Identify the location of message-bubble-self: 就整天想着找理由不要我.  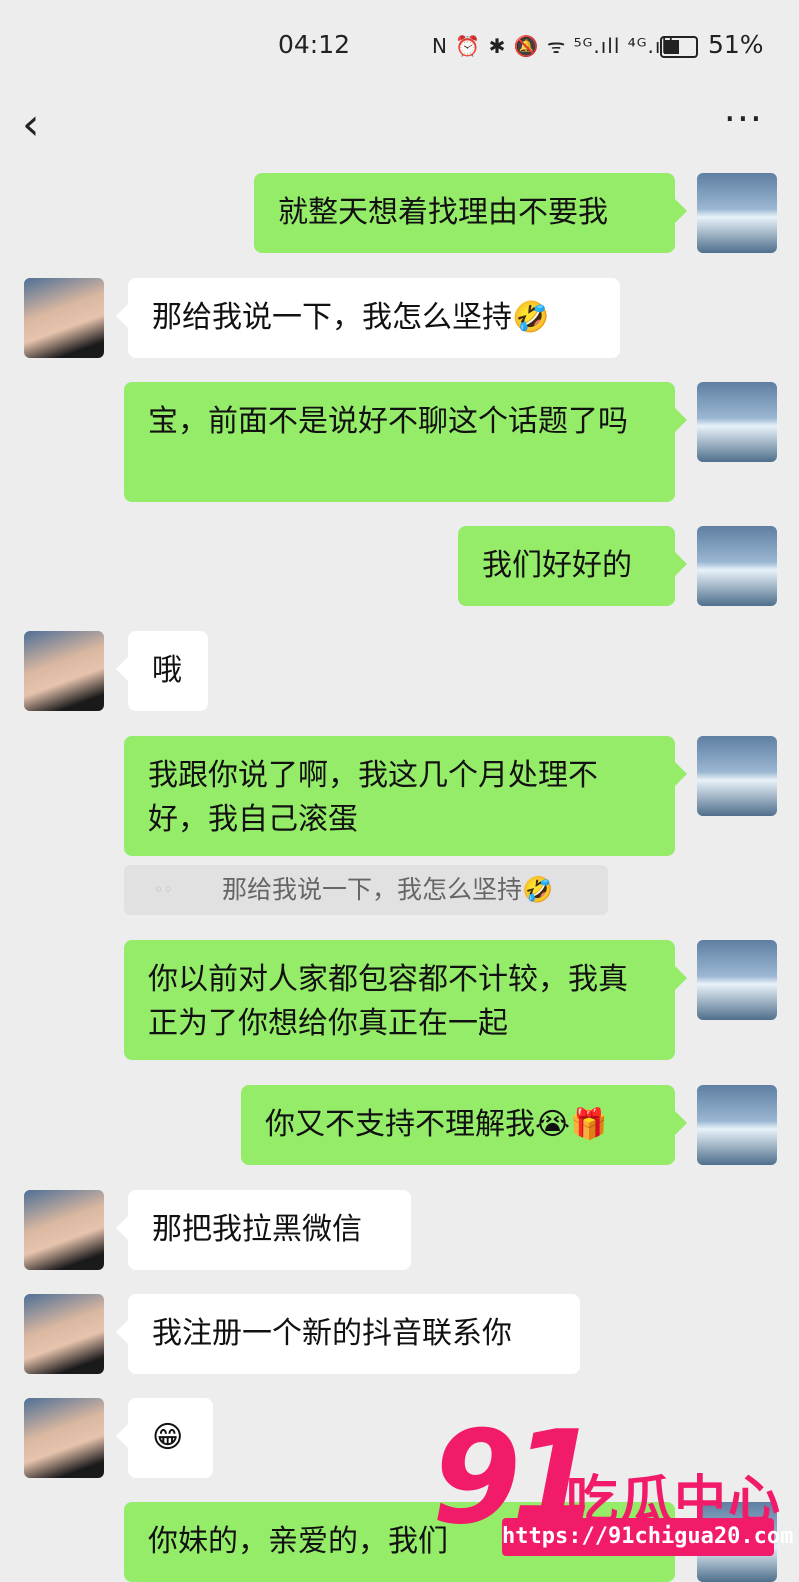
(470, 213).